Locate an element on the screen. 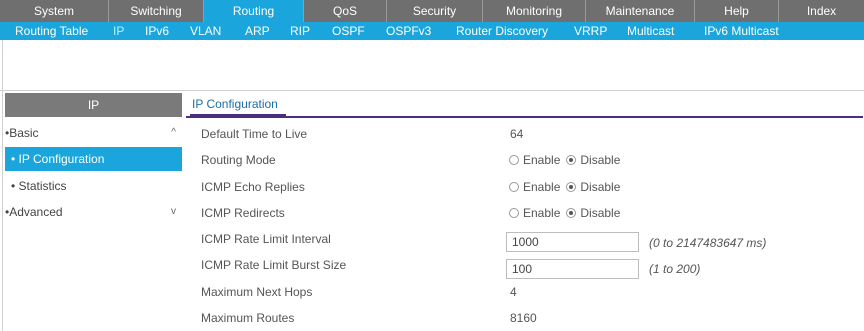 The width and height of the screenshot is (864, 331). subtab-ospf: OSPF is located at coordinates (348, 31).